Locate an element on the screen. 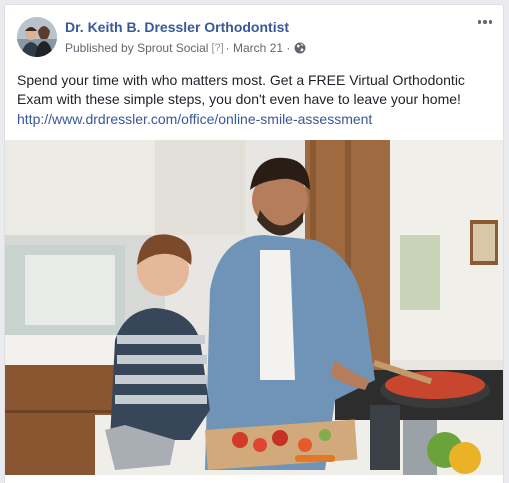 The width and height of the screenshot is (509, 483). more-options-icon is located at coordinates (485, 22).